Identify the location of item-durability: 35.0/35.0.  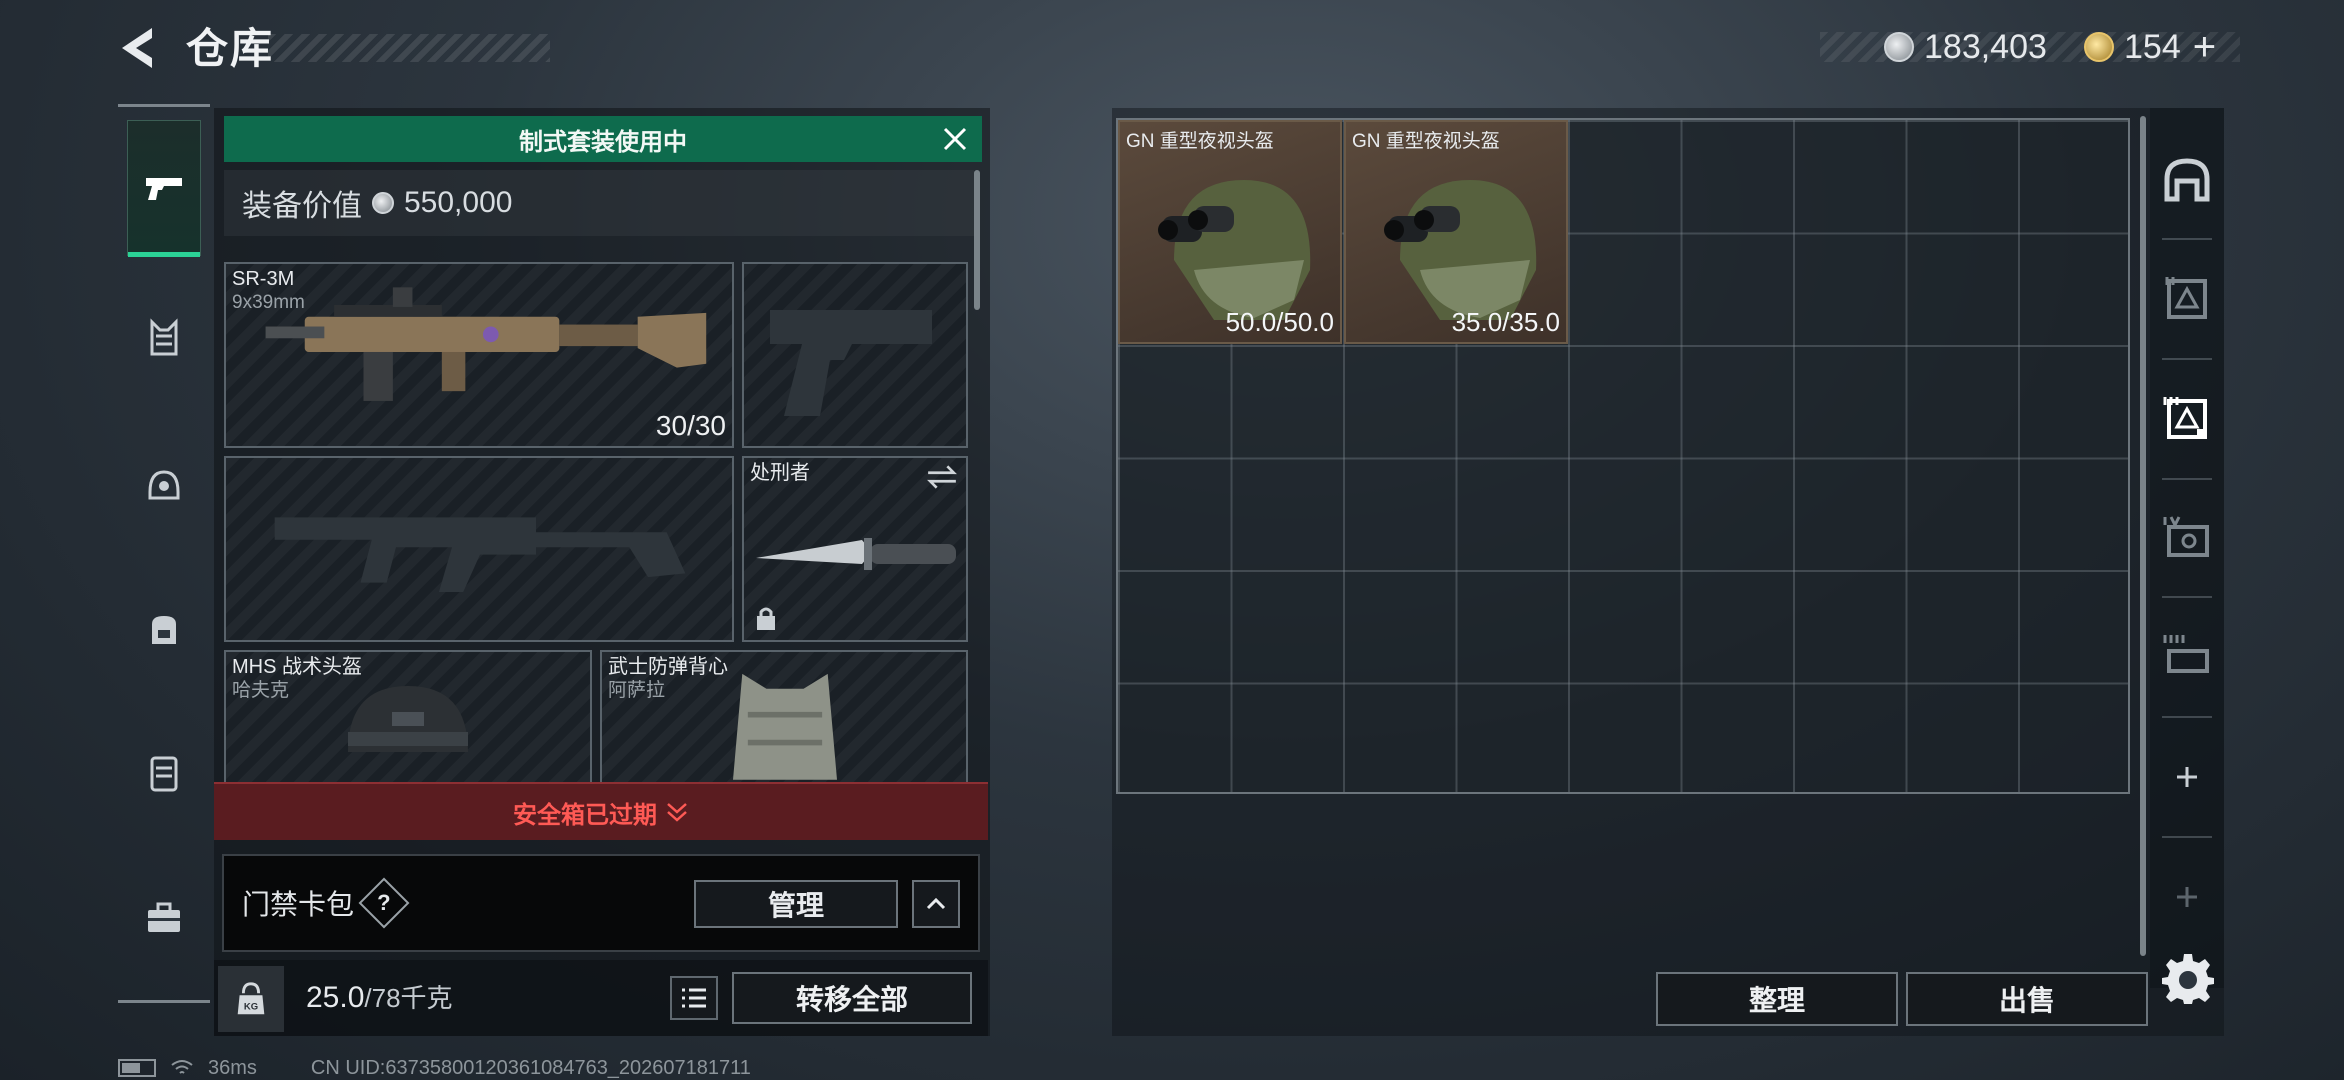
(1505, 322).